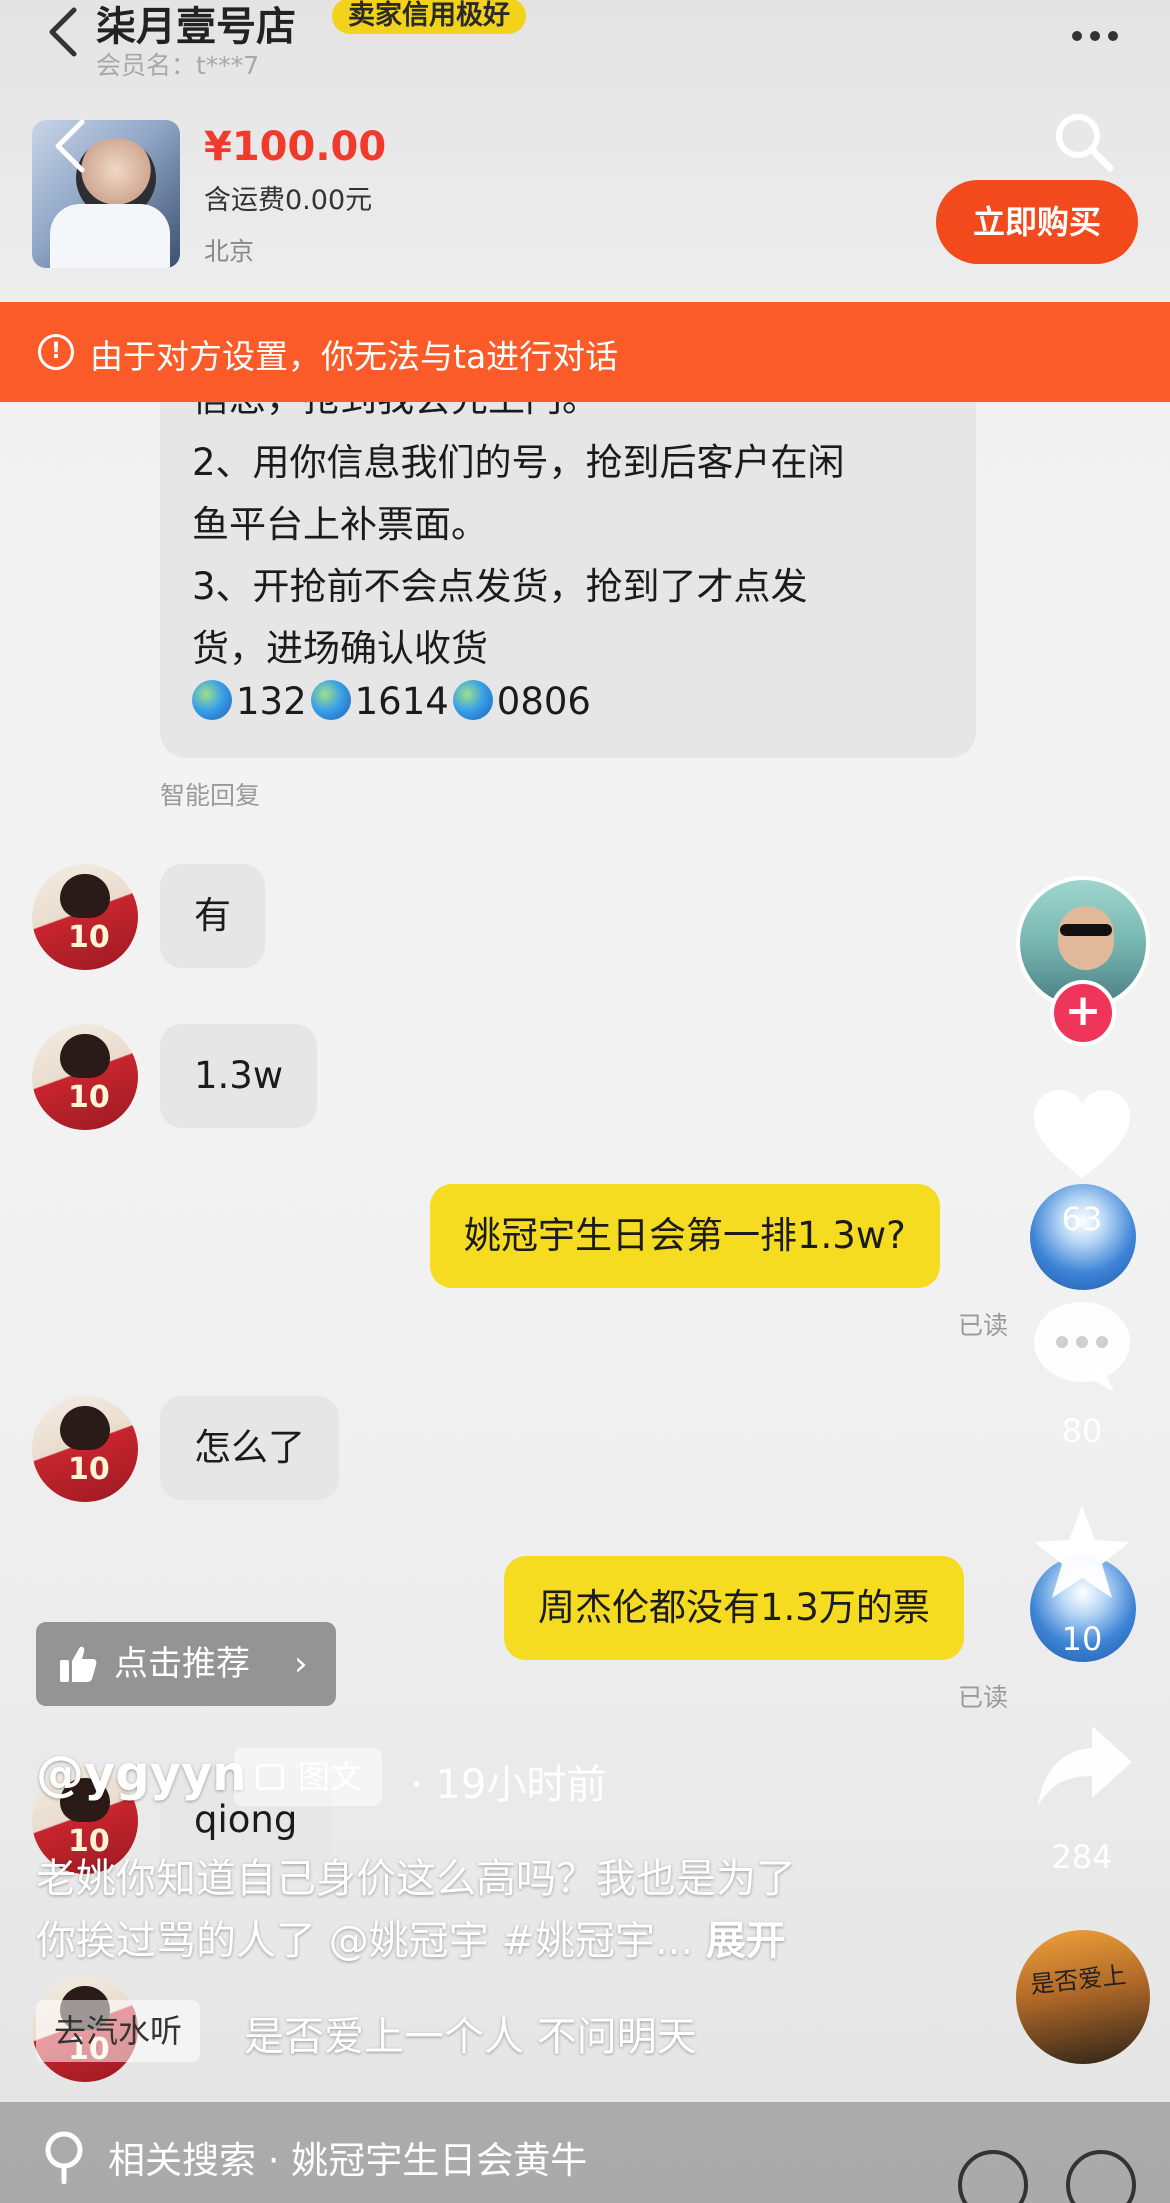  Describe the element at coordinates (64, 2157) in the screenshot. I see `related-search-icon` at that location.